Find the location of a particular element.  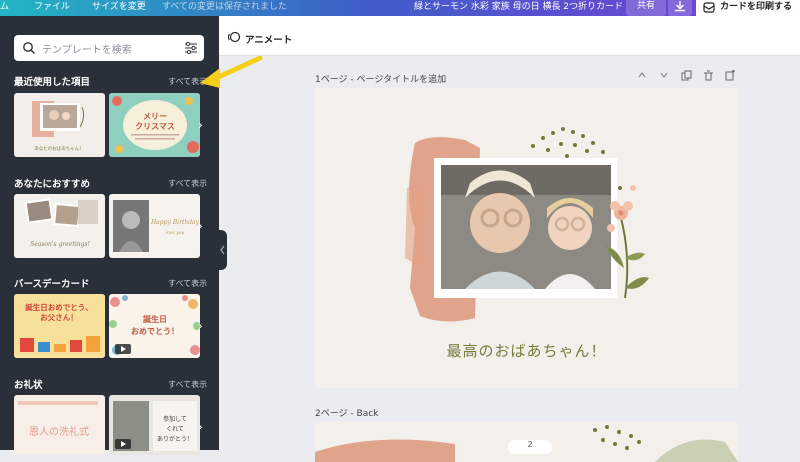

template-preview: 誕生日 おめでとう！ is located at coordinates (154, 325).